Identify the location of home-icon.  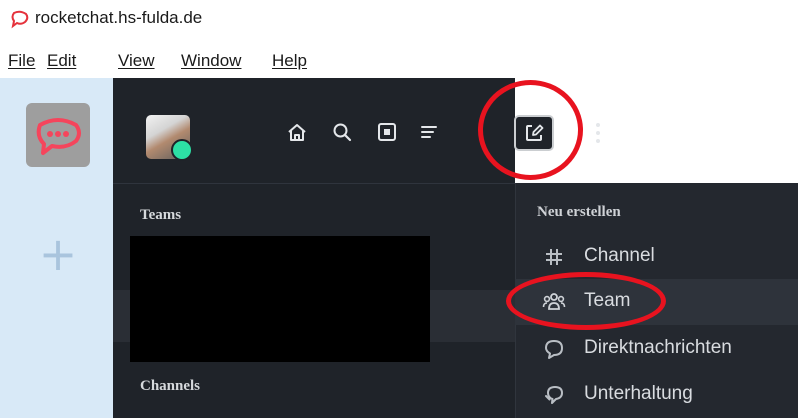
(297, 132).